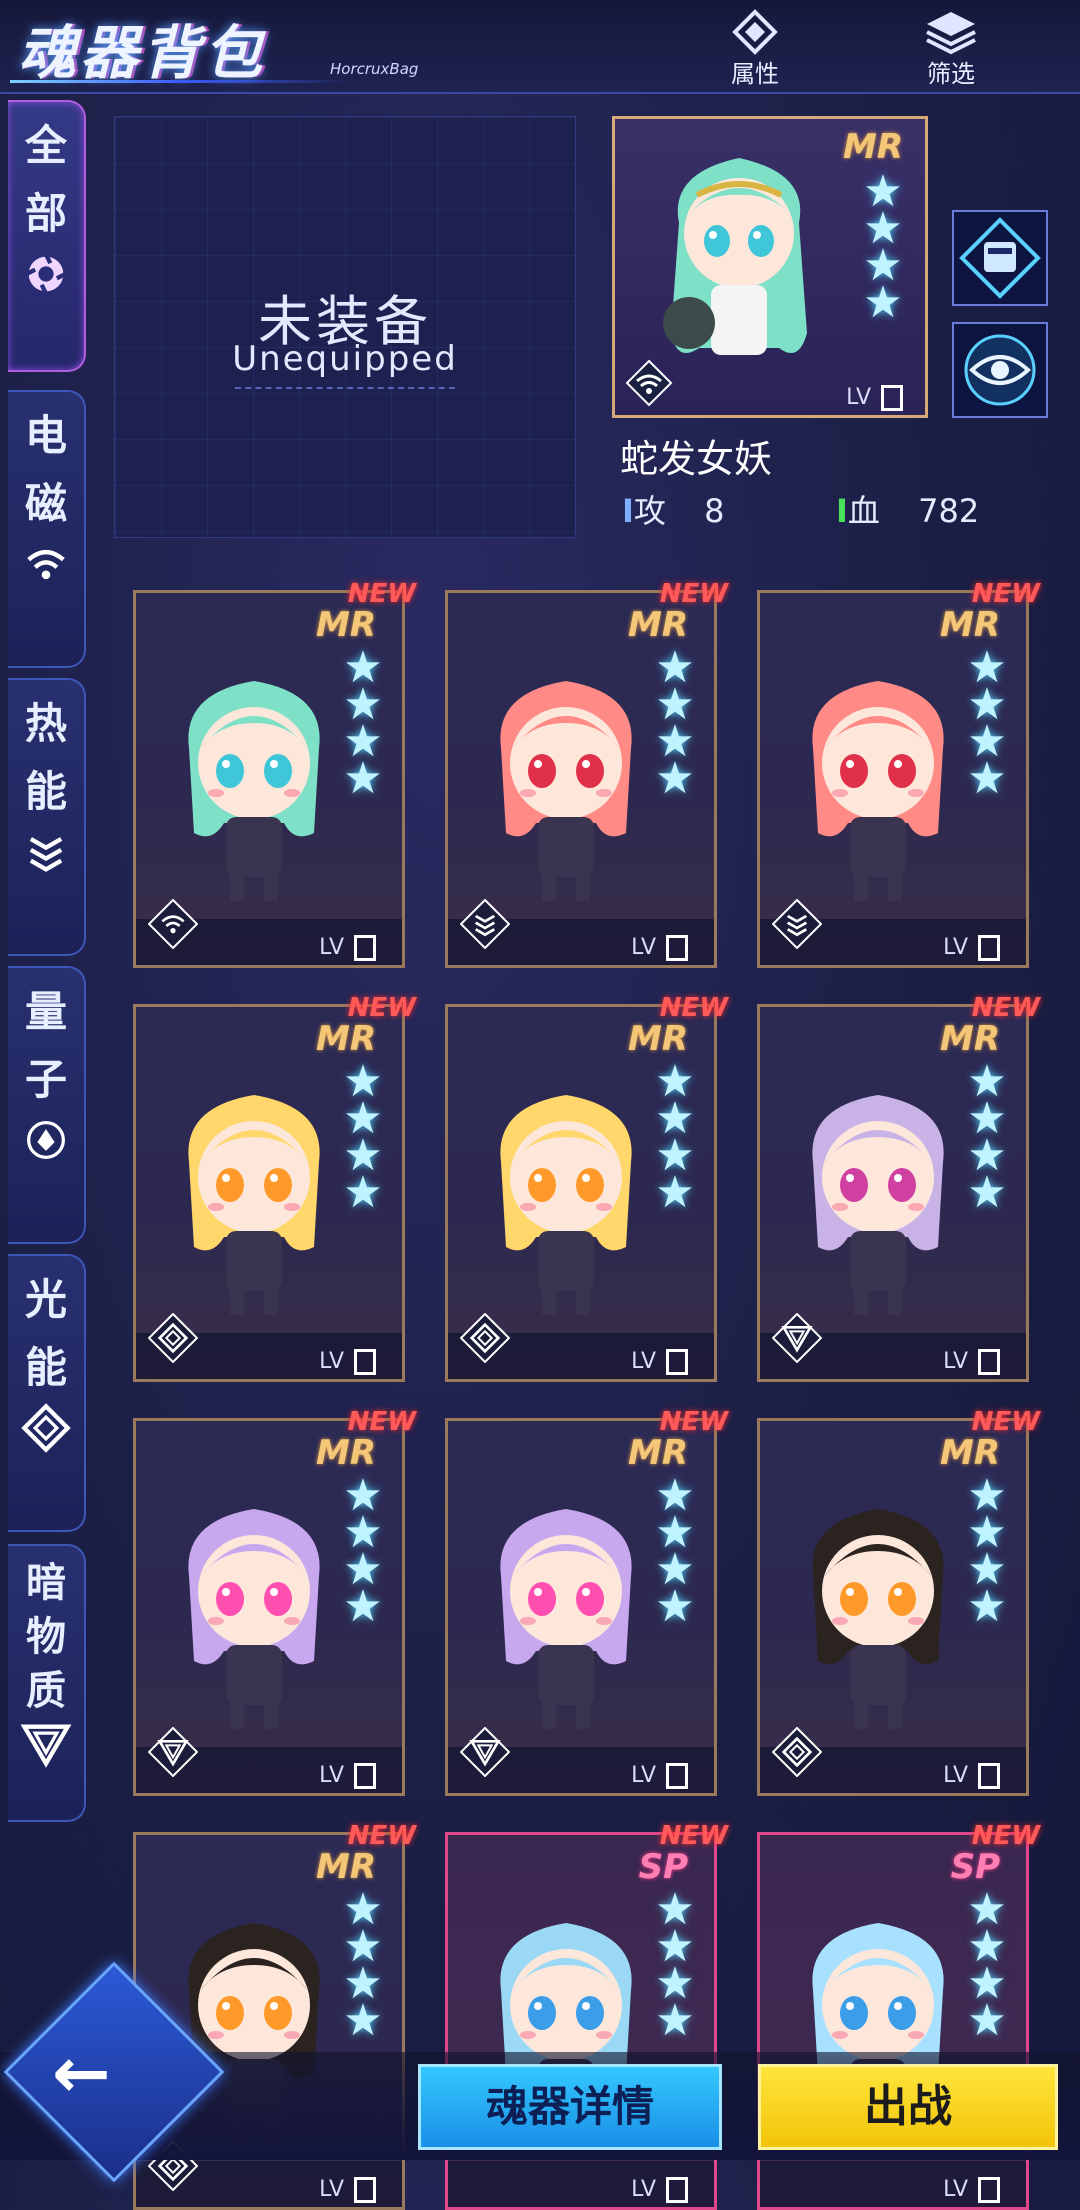 This screenshot has height=2210, width=1080. I want to click on battle-button: 出战, so click(908, 2107).